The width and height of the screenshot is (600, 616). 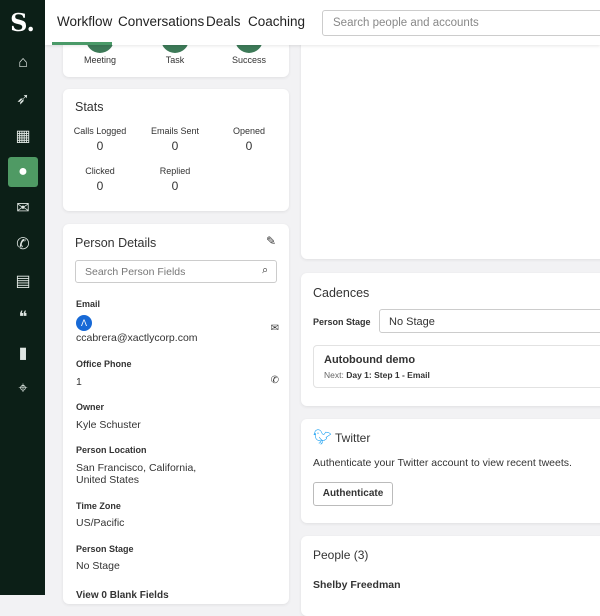 What do you see at coordinates (23, 281) in the screenshot?
I see `document-icon: ▤` at bounding box center [23, 281].